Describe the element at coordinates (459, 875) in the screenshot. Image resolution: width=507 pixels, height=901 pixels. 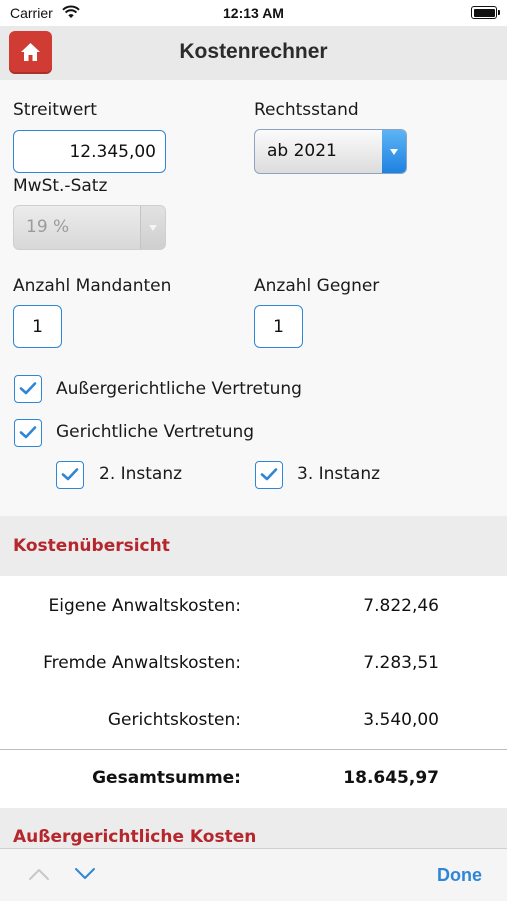
I see `done-button: Done` at that location.